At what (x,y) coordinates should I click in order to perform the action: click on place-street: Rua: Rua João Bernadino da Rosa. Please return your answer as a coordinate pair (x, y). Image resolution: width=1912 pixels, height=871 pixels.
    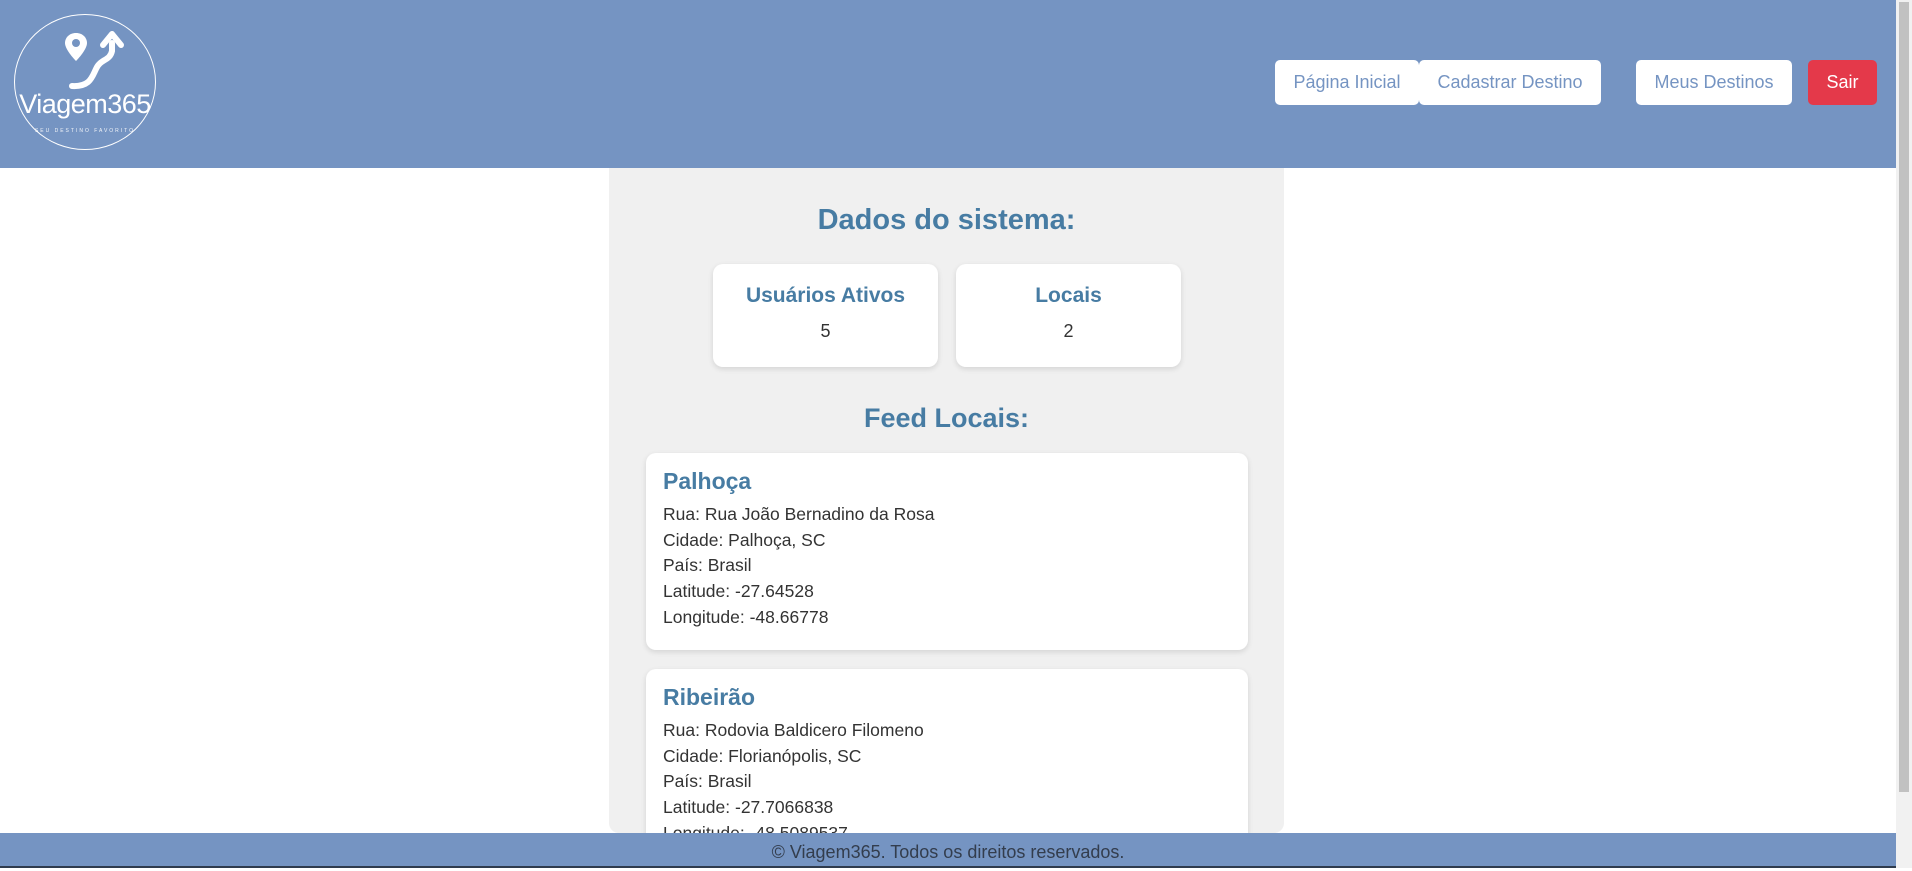
    Looking at the image, I should click on (799, 514).